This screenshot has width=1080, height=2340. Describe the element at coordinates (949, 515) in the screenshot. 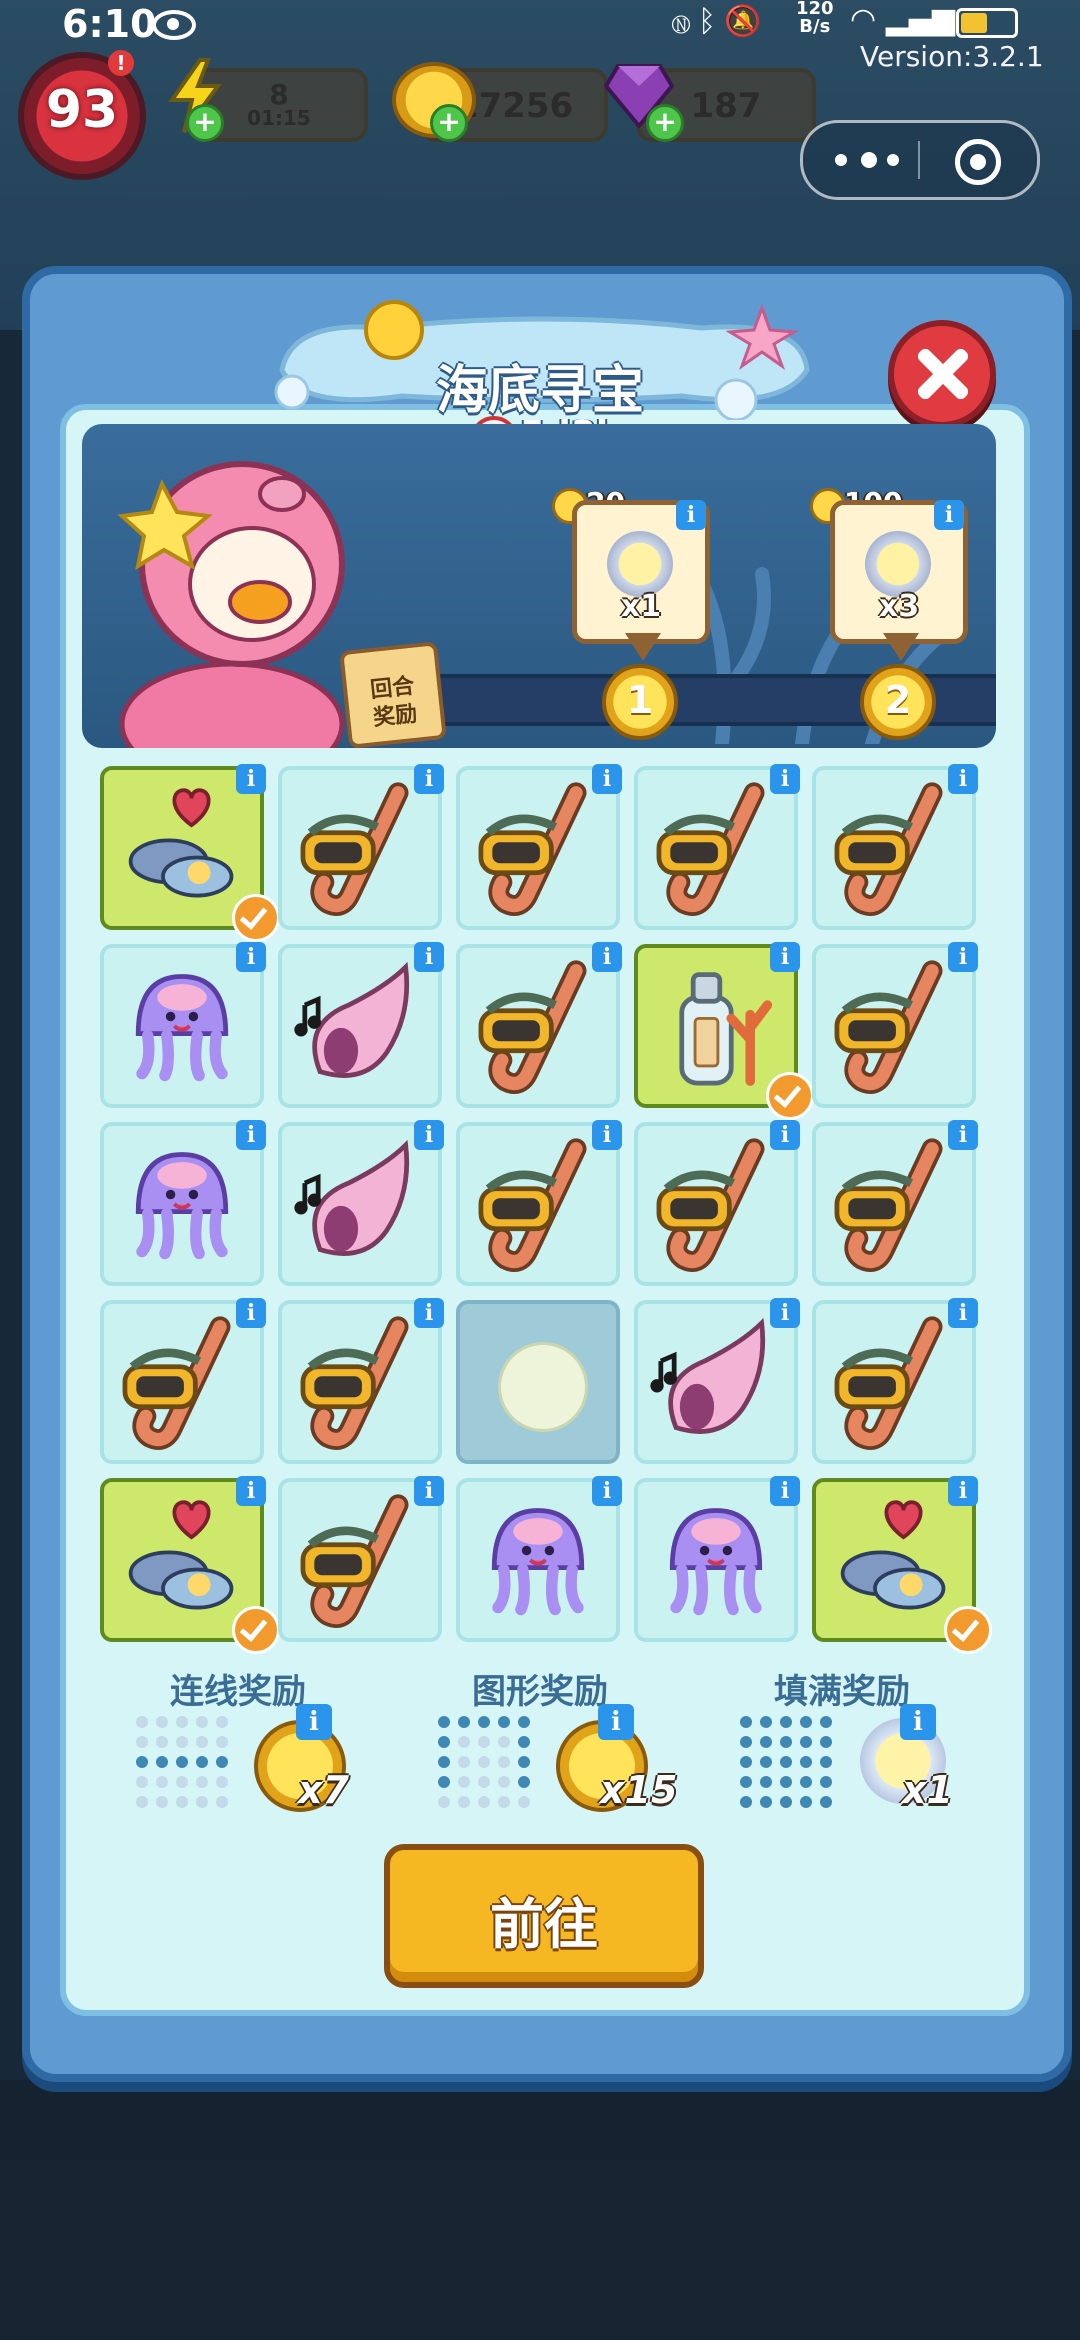

I see `reward-2-info-icon: i` at that location.